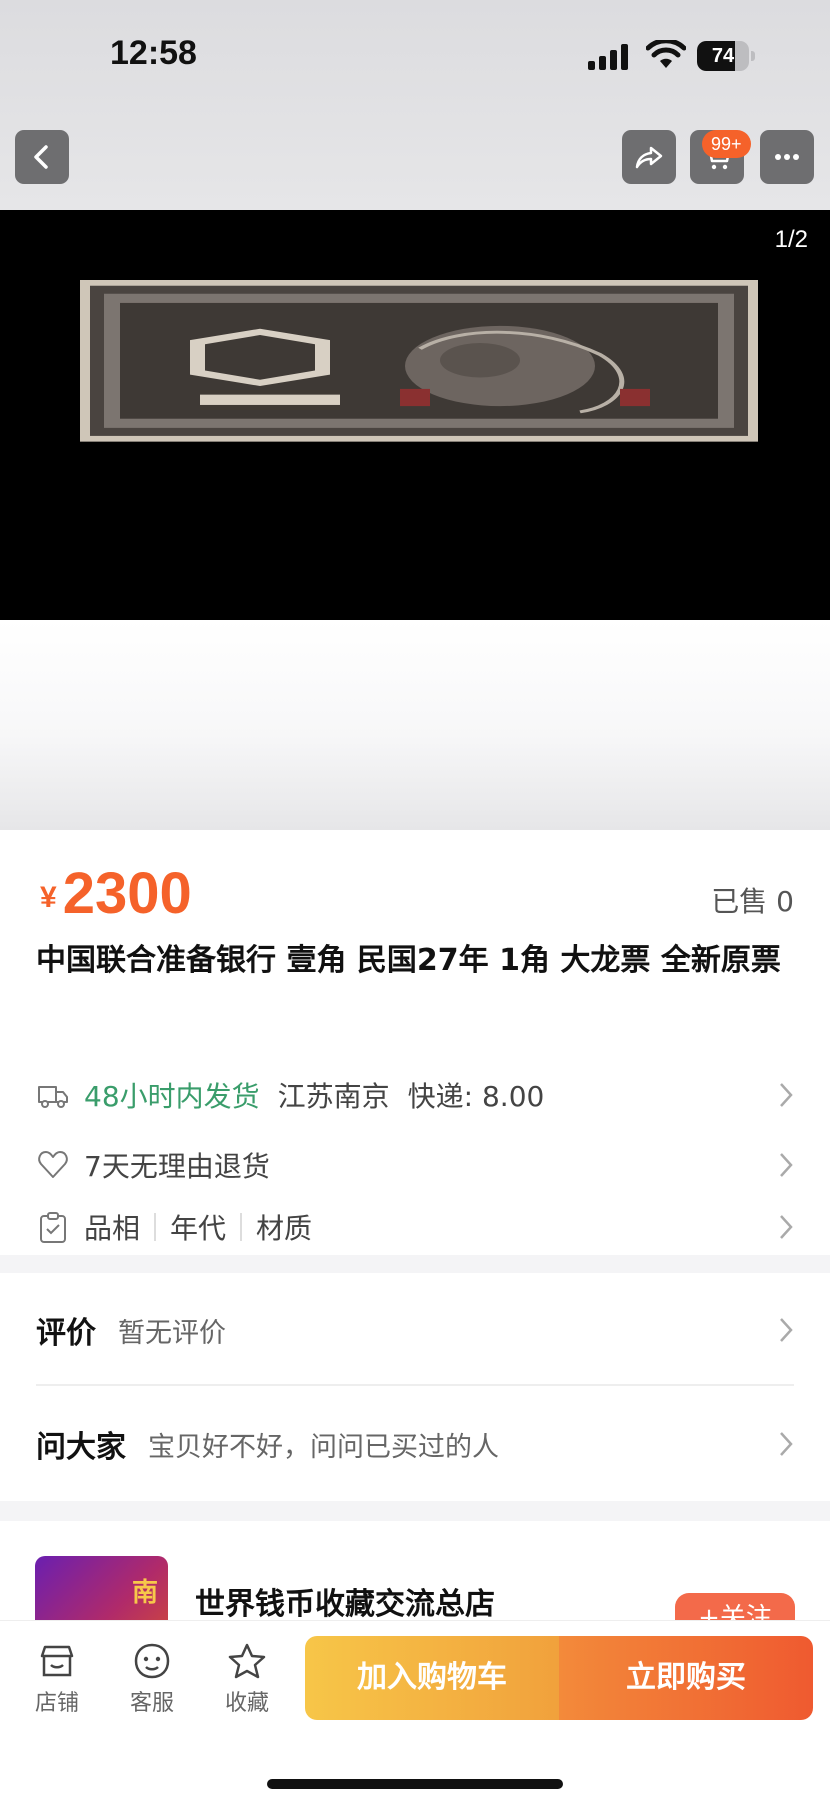 This screenshot has height=1800, width=830. What do you see at coordinates (81, 1447) in the screenshot?
I see `ask-label: 问大家` at bounding box center [81, 1447].